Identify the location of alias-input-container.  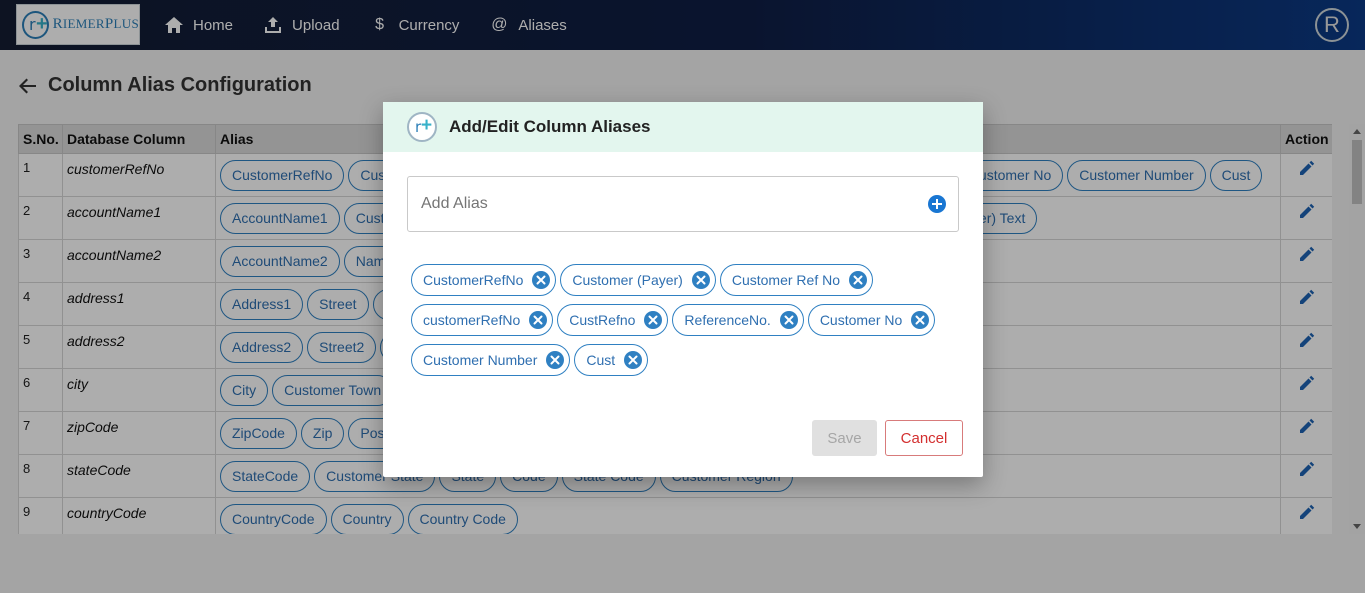
(683, 204).